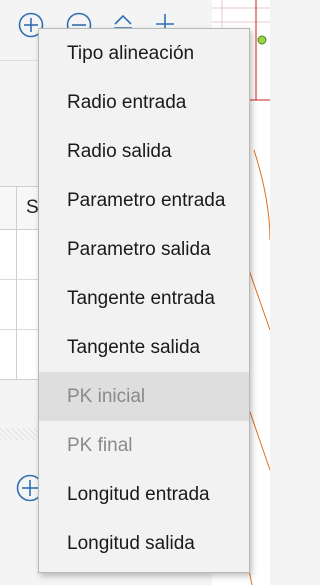 This screenshot has height=585, width=320. I want to click on menu-item-longitud-entrada: Longitud entrada, so click(144, 494).